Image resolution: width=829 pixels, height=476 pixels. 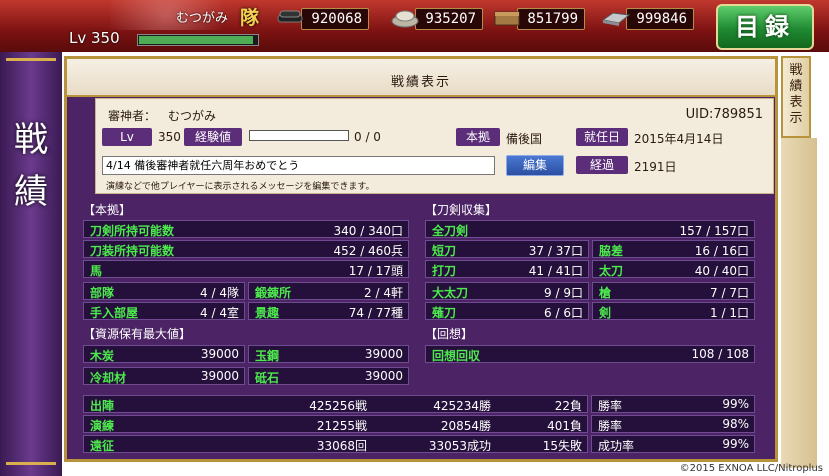 What do you see at coordinates (96, 271) in the screenshot?
I see `stat-label: 馬` at bounding box center [96, 271].